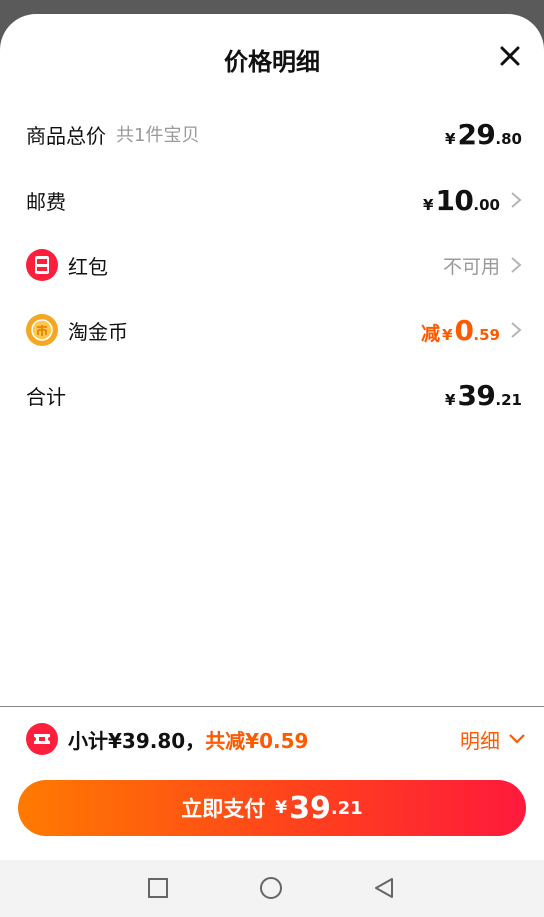 This screenshot has width=544, height=917. Describe the element at coordinates (66, 135) in the screenshot. I see `goods-total-label: 商品总价` at that location.